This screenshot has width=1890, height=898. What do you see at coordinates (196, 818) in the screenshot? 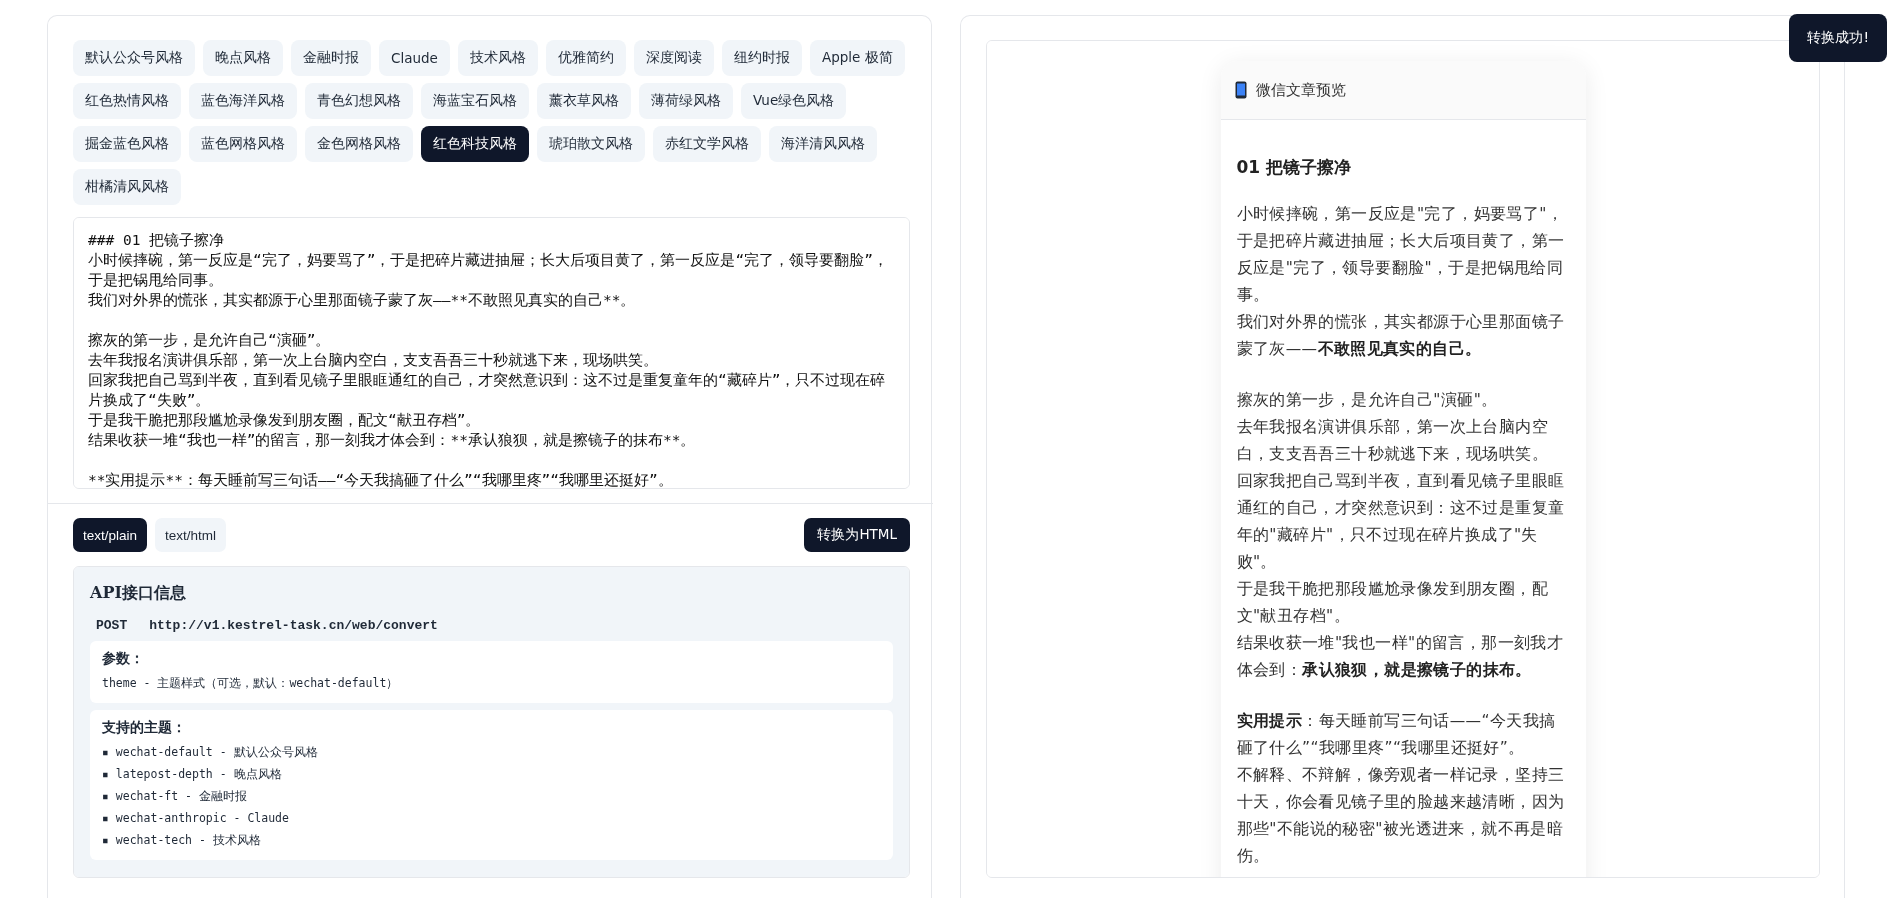
I see `theme-list-item: ▪ wechat-anthropic - Claude` at bounding box center [196, 818].